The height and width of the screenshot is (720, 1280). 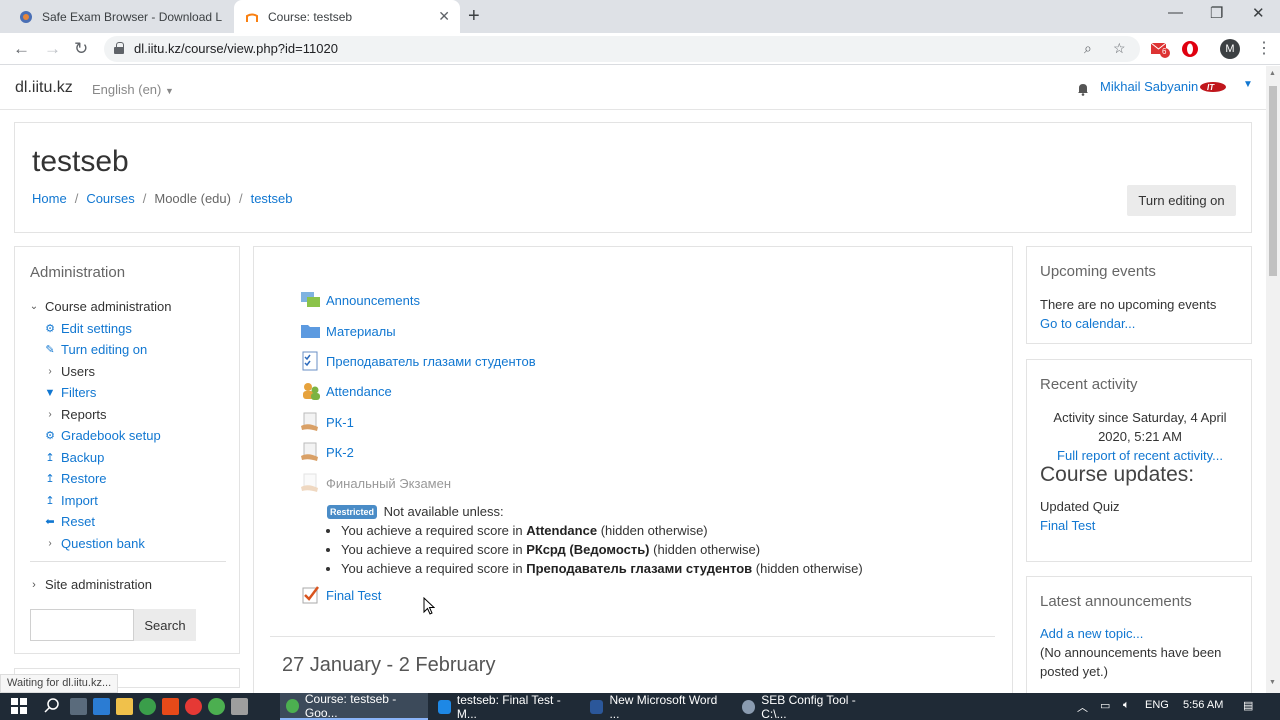 I want to click on updated-quiz-link: Final Test, so click(x=1067, y=525).